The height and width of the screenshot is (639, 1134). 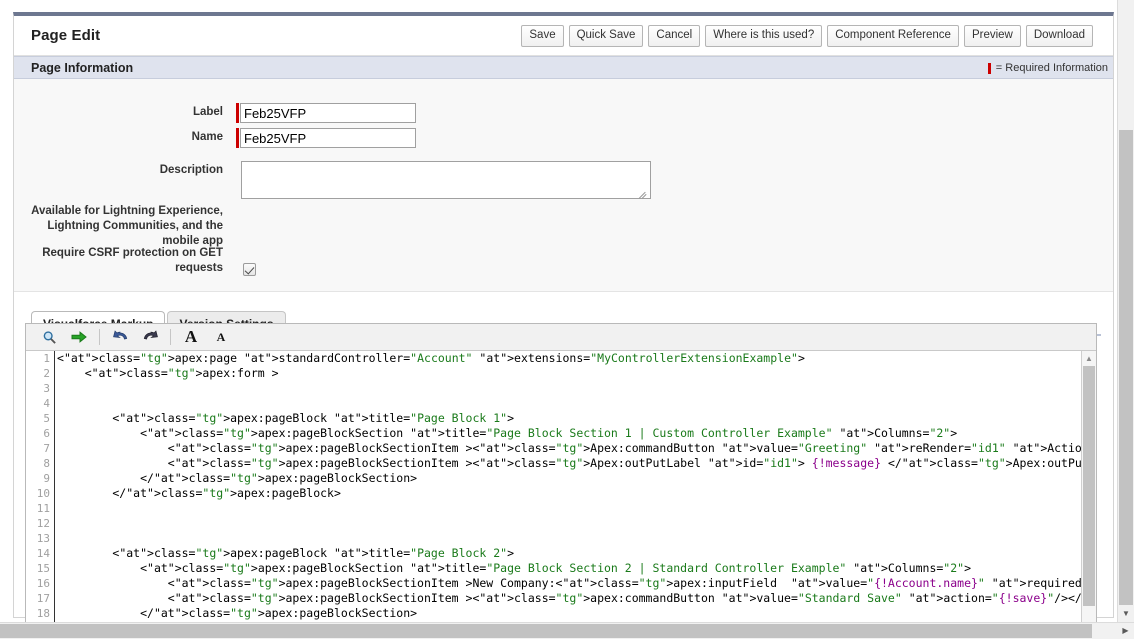 I want to click on download-button: Download, so click(x=1059, y=36).